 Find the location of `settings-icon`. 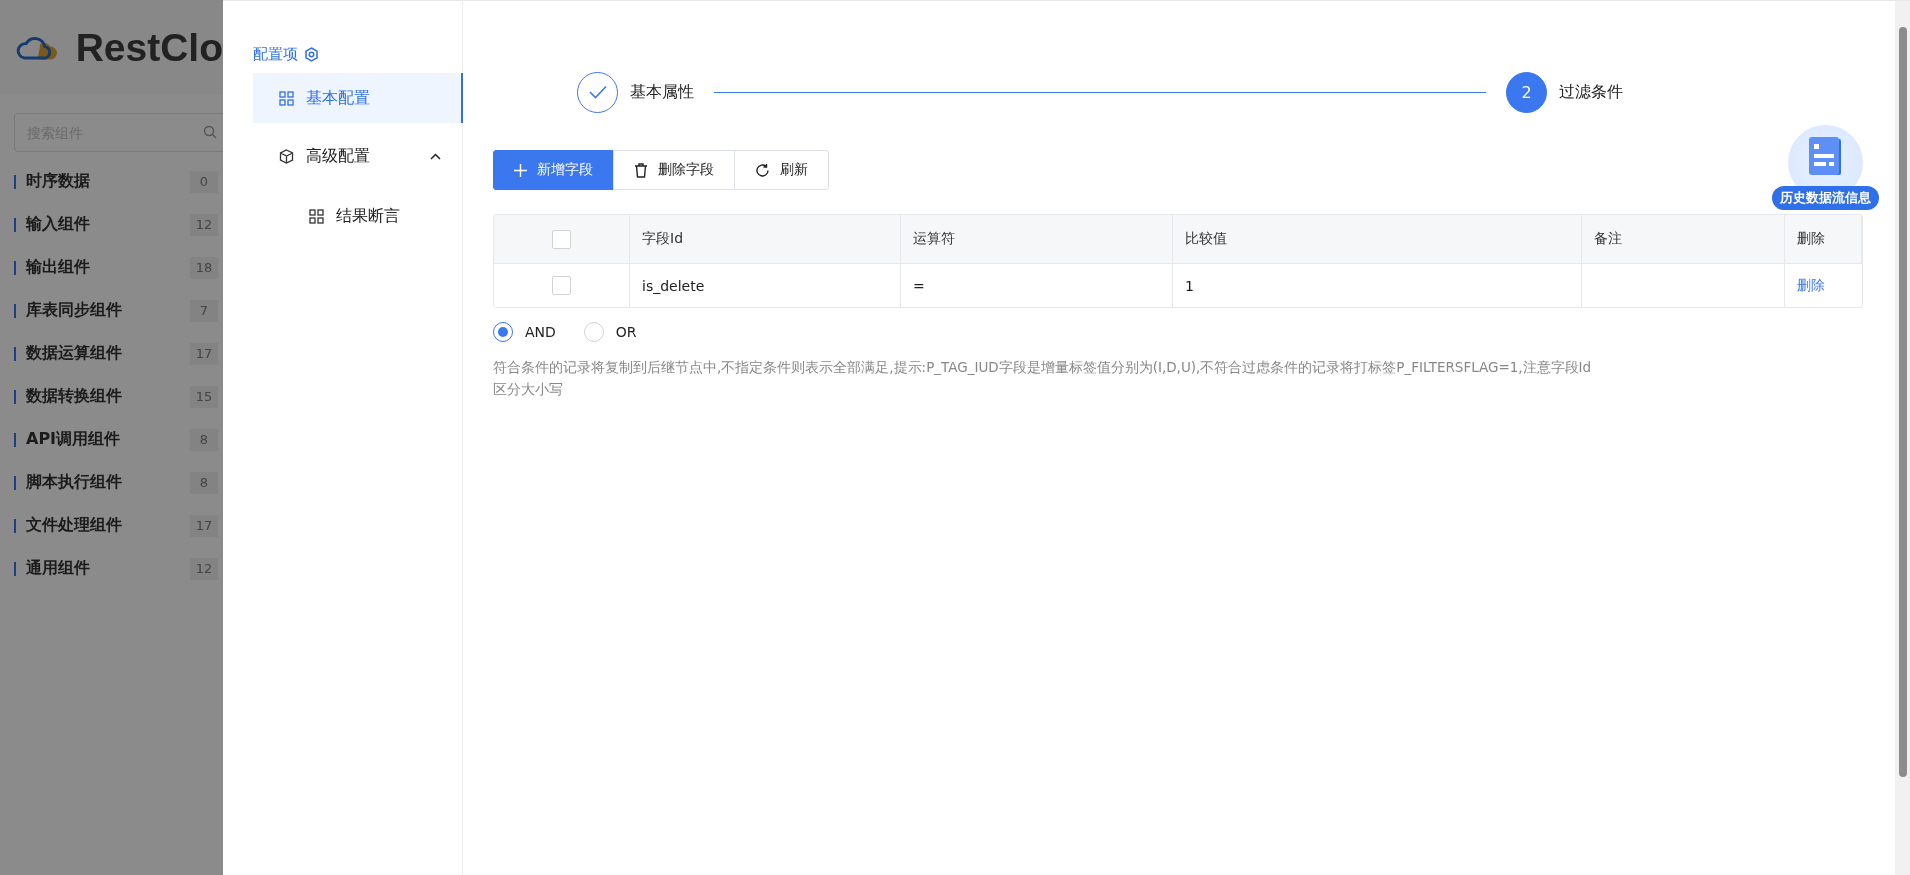

settings-icon is located at coordinates (311, 54).